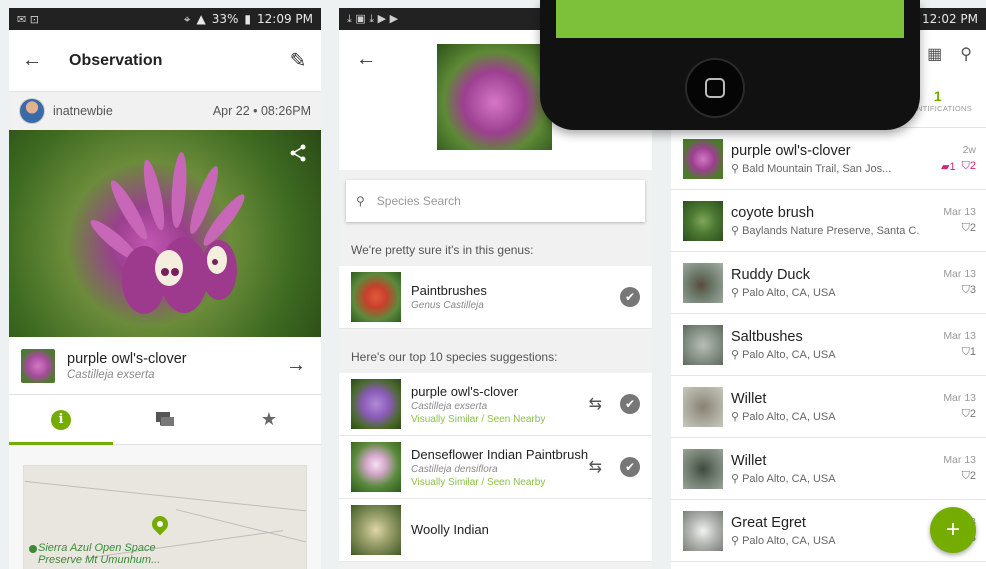  I want to click on observation-date: Apr 22 • 08:26PM, so click(261, 111).